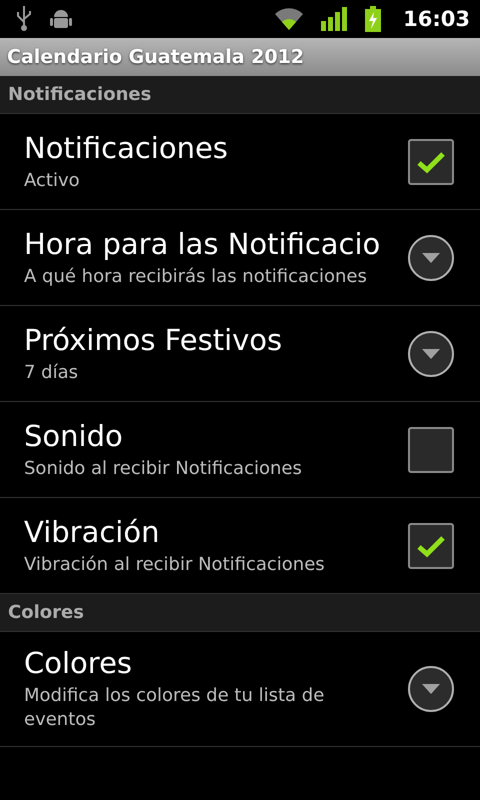  I want to click on app-title: Calendario Guatemala 2012, so click(155, 57).